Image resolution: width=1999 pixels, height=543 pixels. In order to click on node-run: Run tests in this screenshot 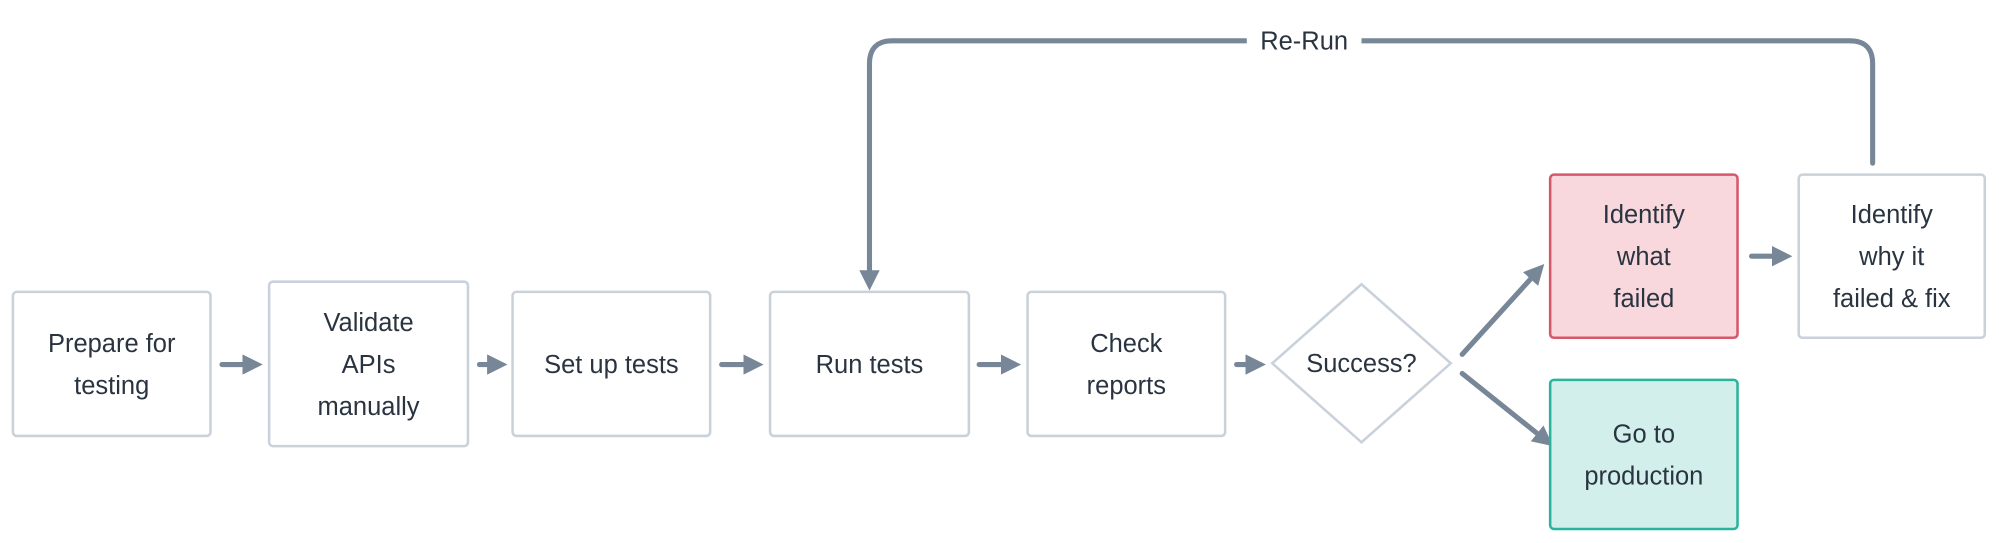, I will do `click(869, 364)`.